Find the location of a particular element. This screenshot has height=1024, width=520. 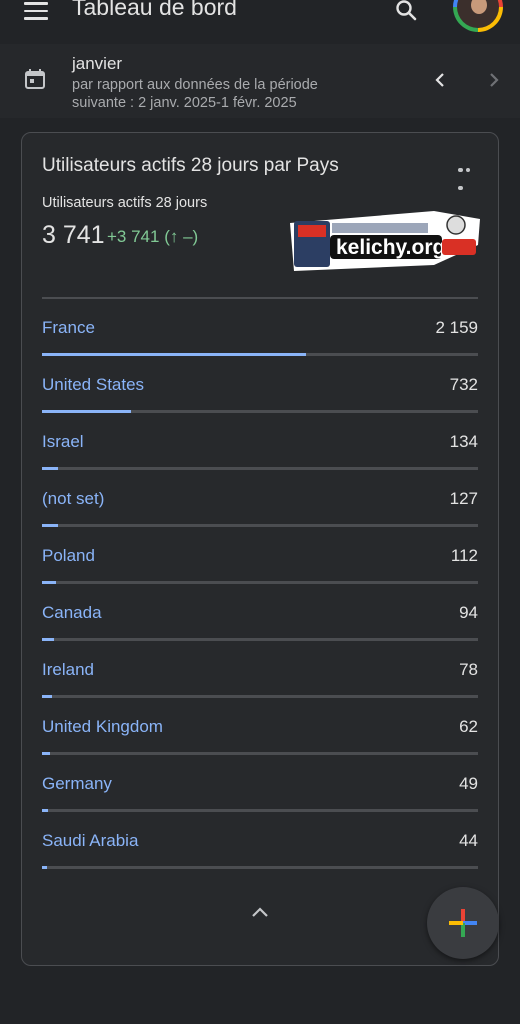

plus-icon is located at coordinates (463, 923).